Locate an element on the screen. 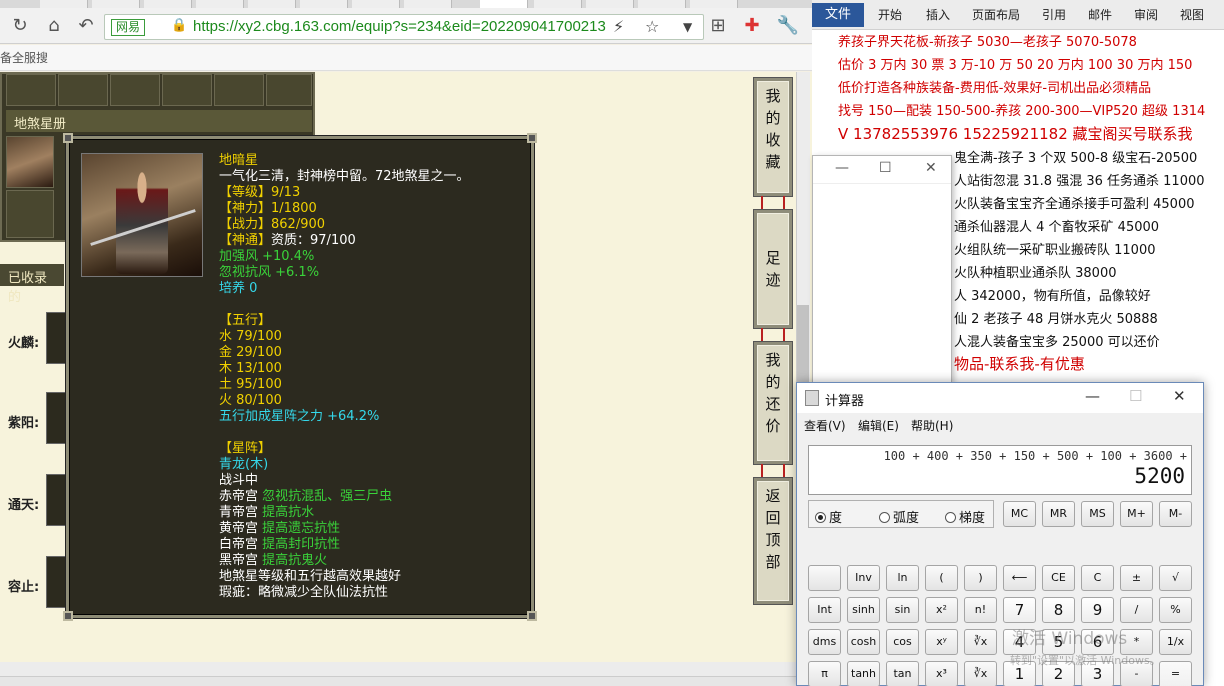  calc-key: x³ is located at coordinates (941, 673).